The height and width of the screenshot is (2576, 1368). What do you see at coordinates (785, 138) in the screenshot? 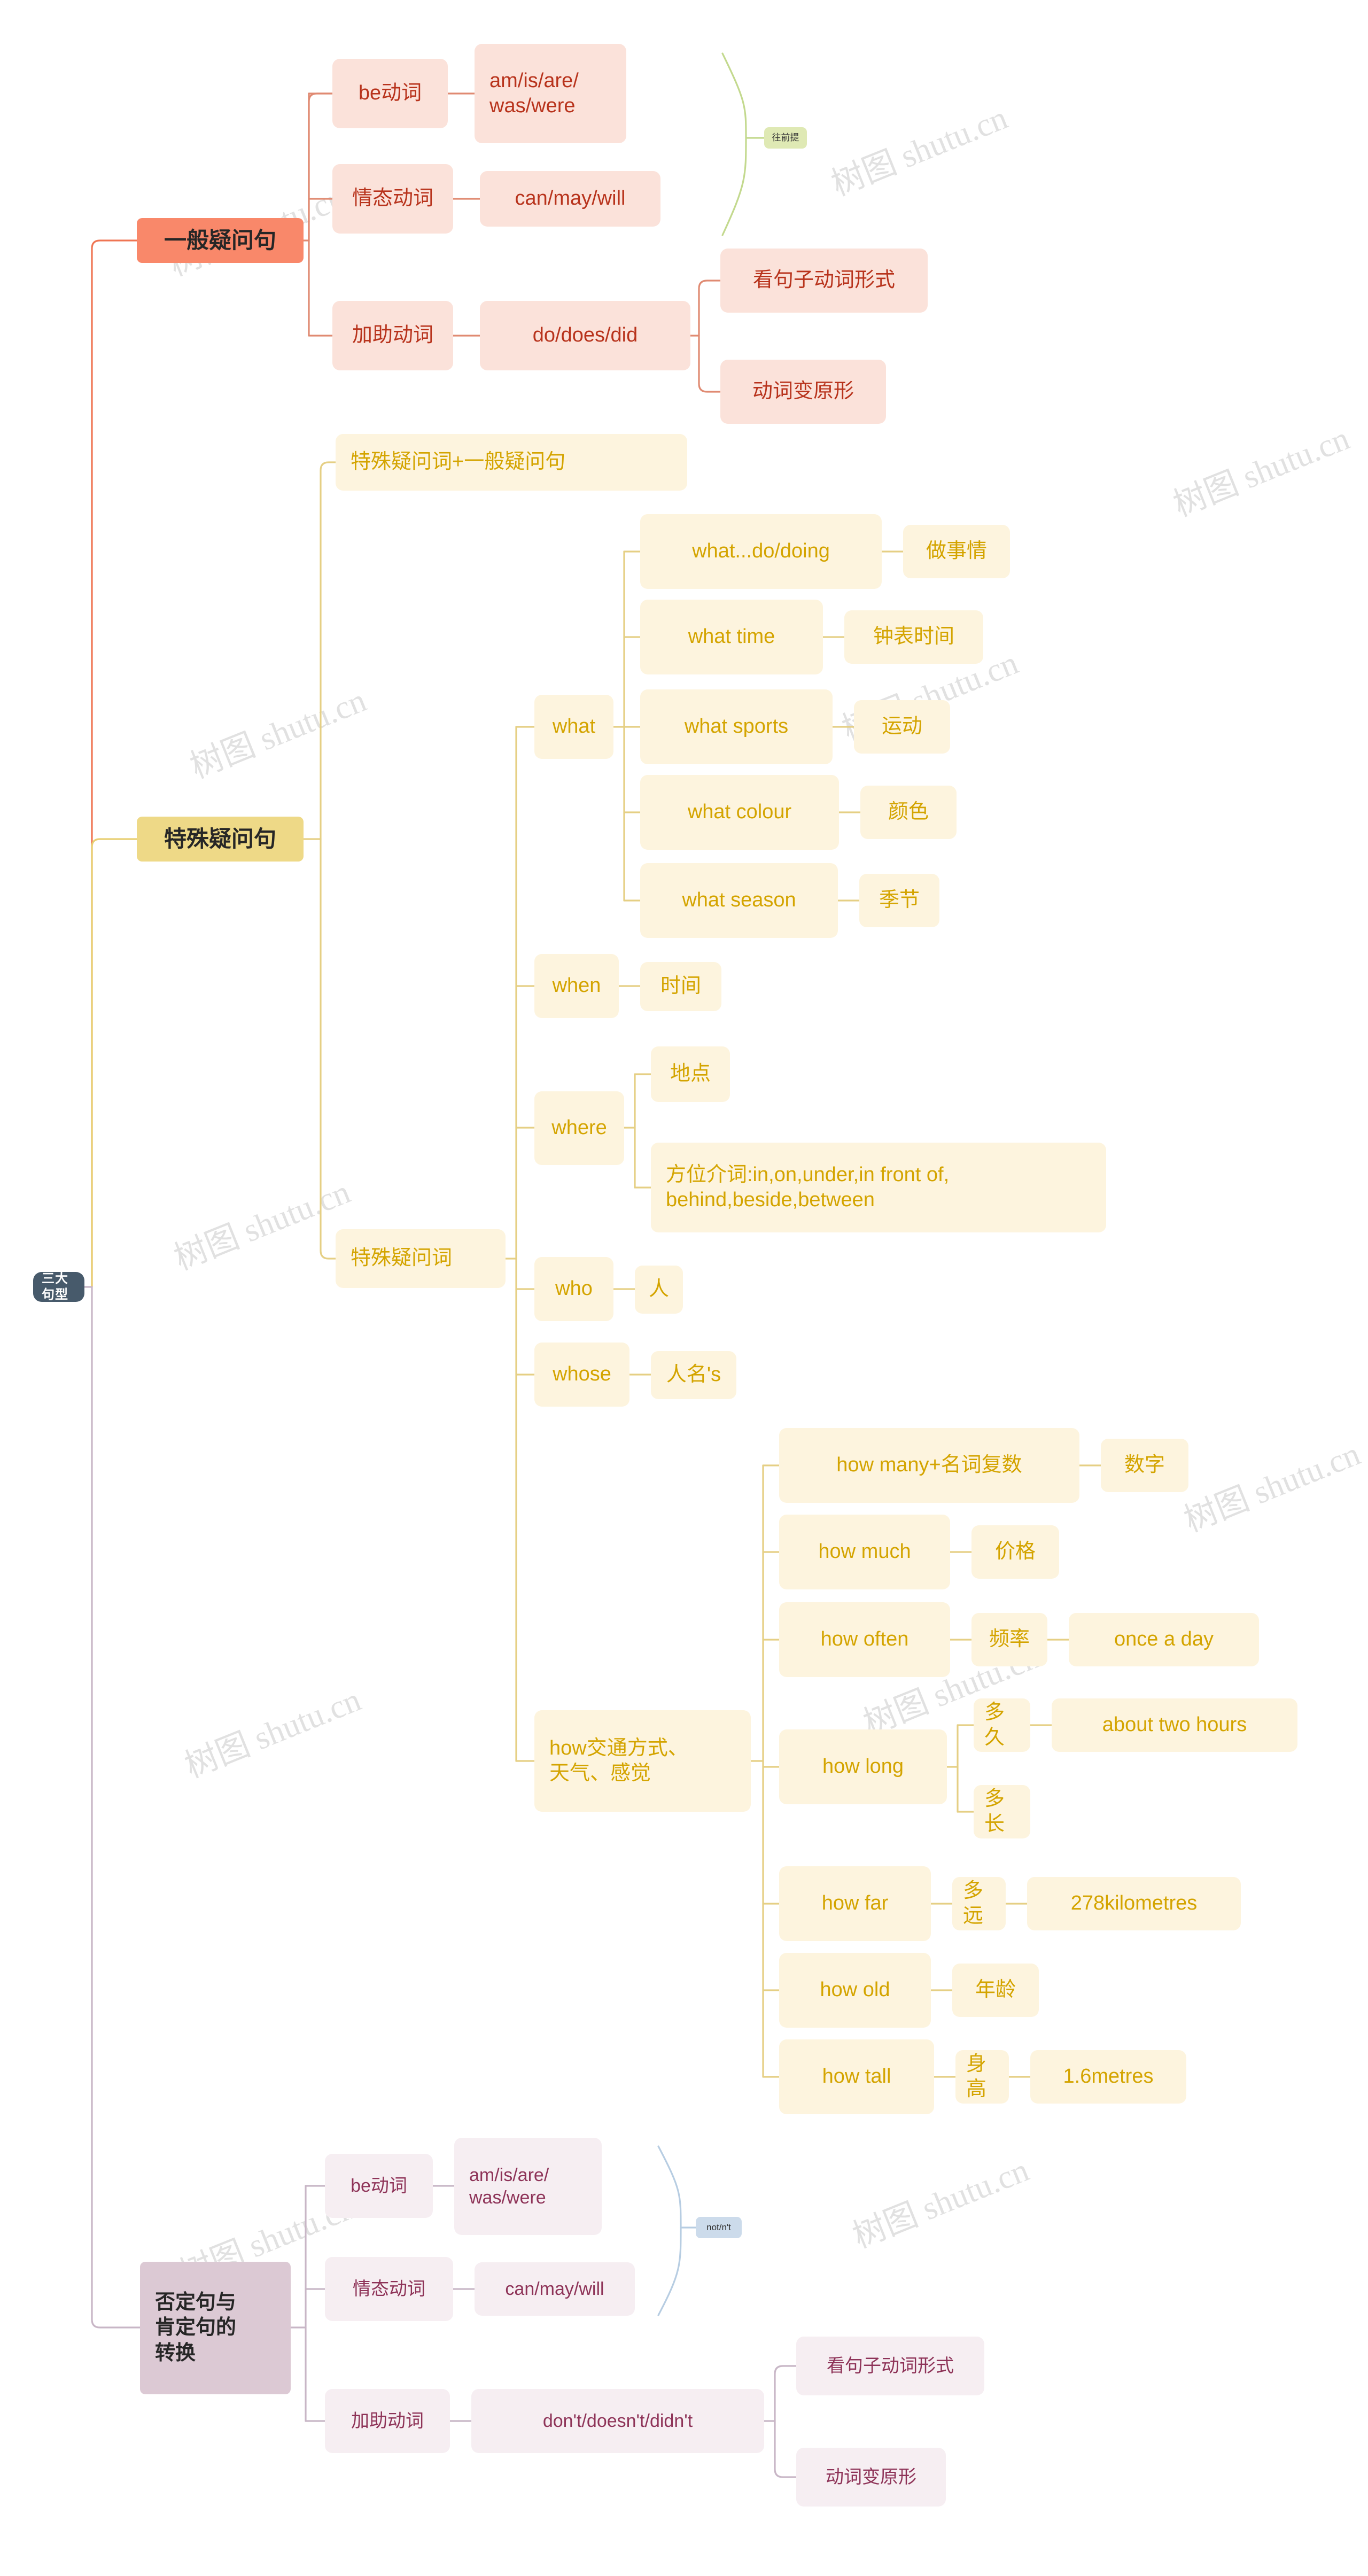
I see `annotation-move-forward: 往前提` at bounding box center [785, 138].